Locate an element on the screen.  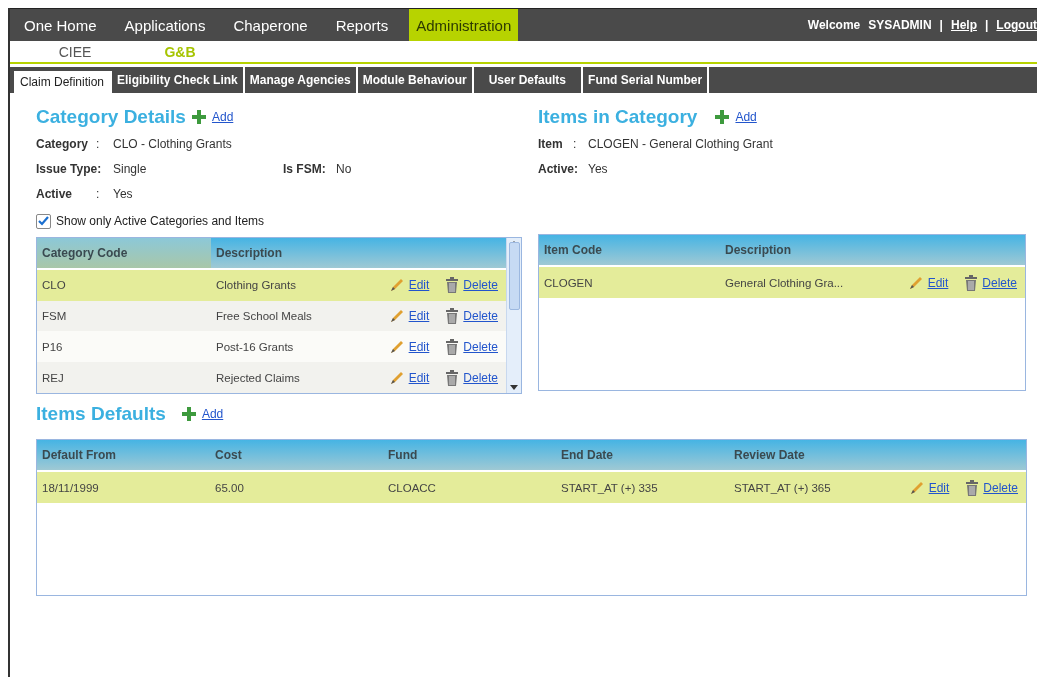
column-header: Cost is located at coordinates (228, 455).